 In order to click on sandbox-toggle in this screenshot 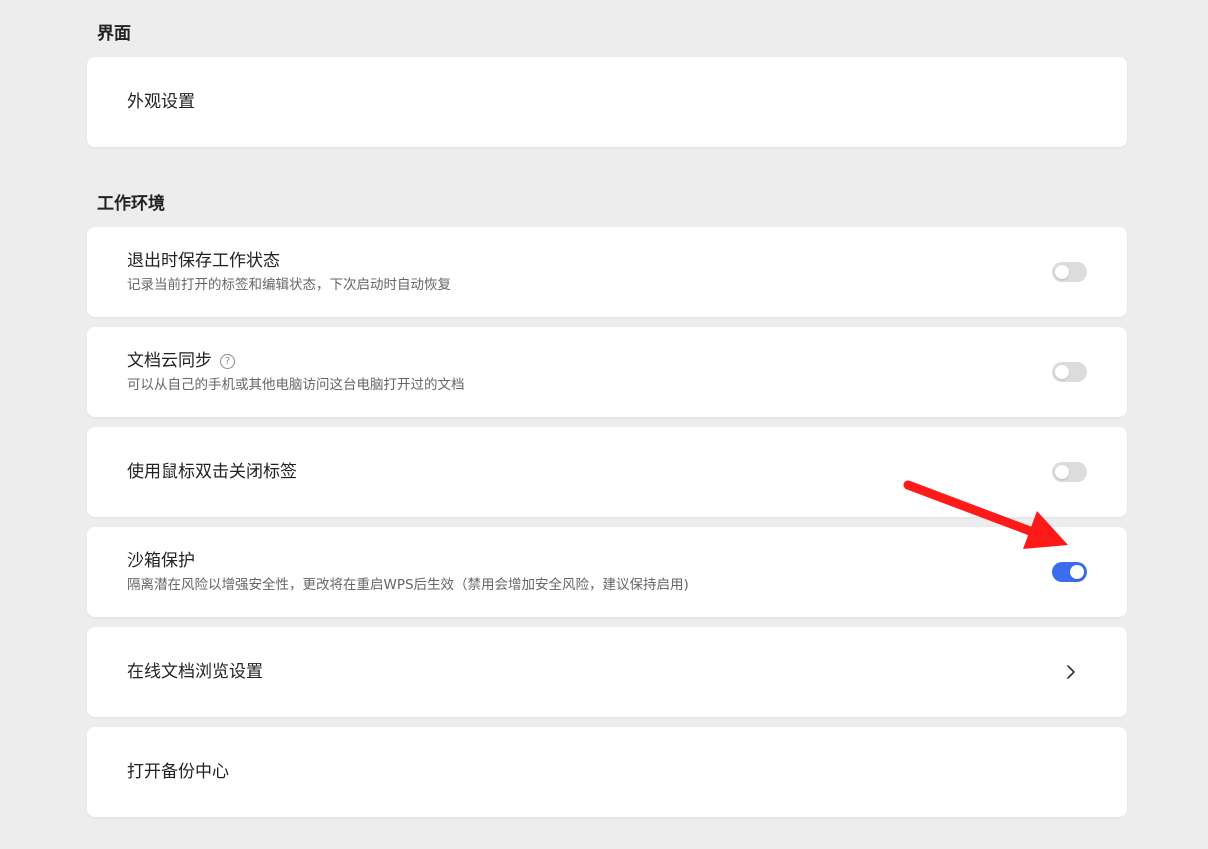, I will do `click(1069, 572)`.